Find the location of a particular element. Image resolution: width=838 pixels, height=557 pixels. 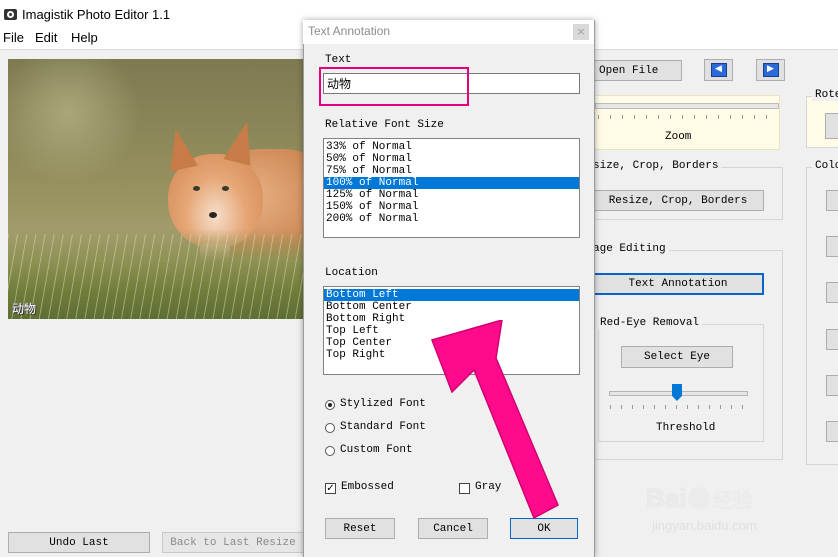

location-label: Location is located at coordinates (351, 273).